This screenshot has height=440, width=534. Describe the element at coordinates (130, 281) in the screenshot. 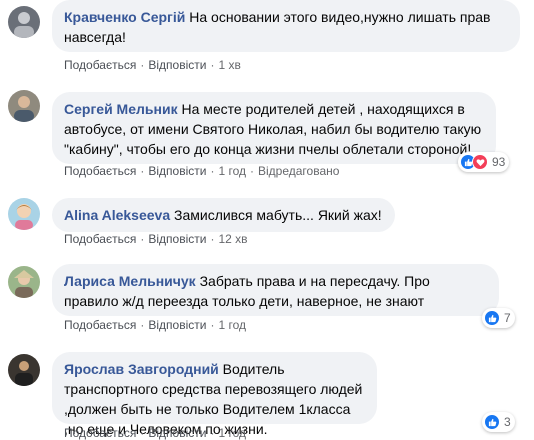

I see `comment-author: Лариса Мельничук` at that location.